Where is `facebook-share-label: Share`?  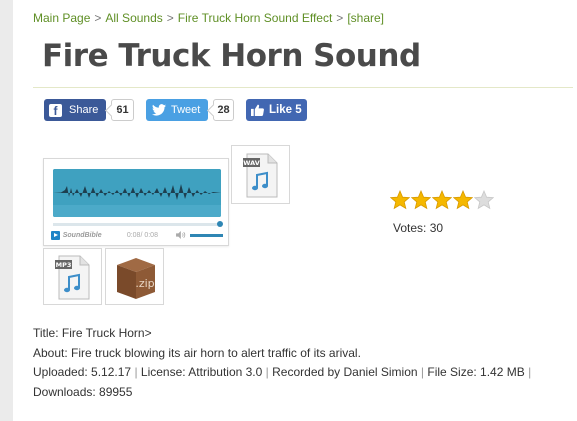
facebook-share-label: Share is located at coordinates (84, 110).